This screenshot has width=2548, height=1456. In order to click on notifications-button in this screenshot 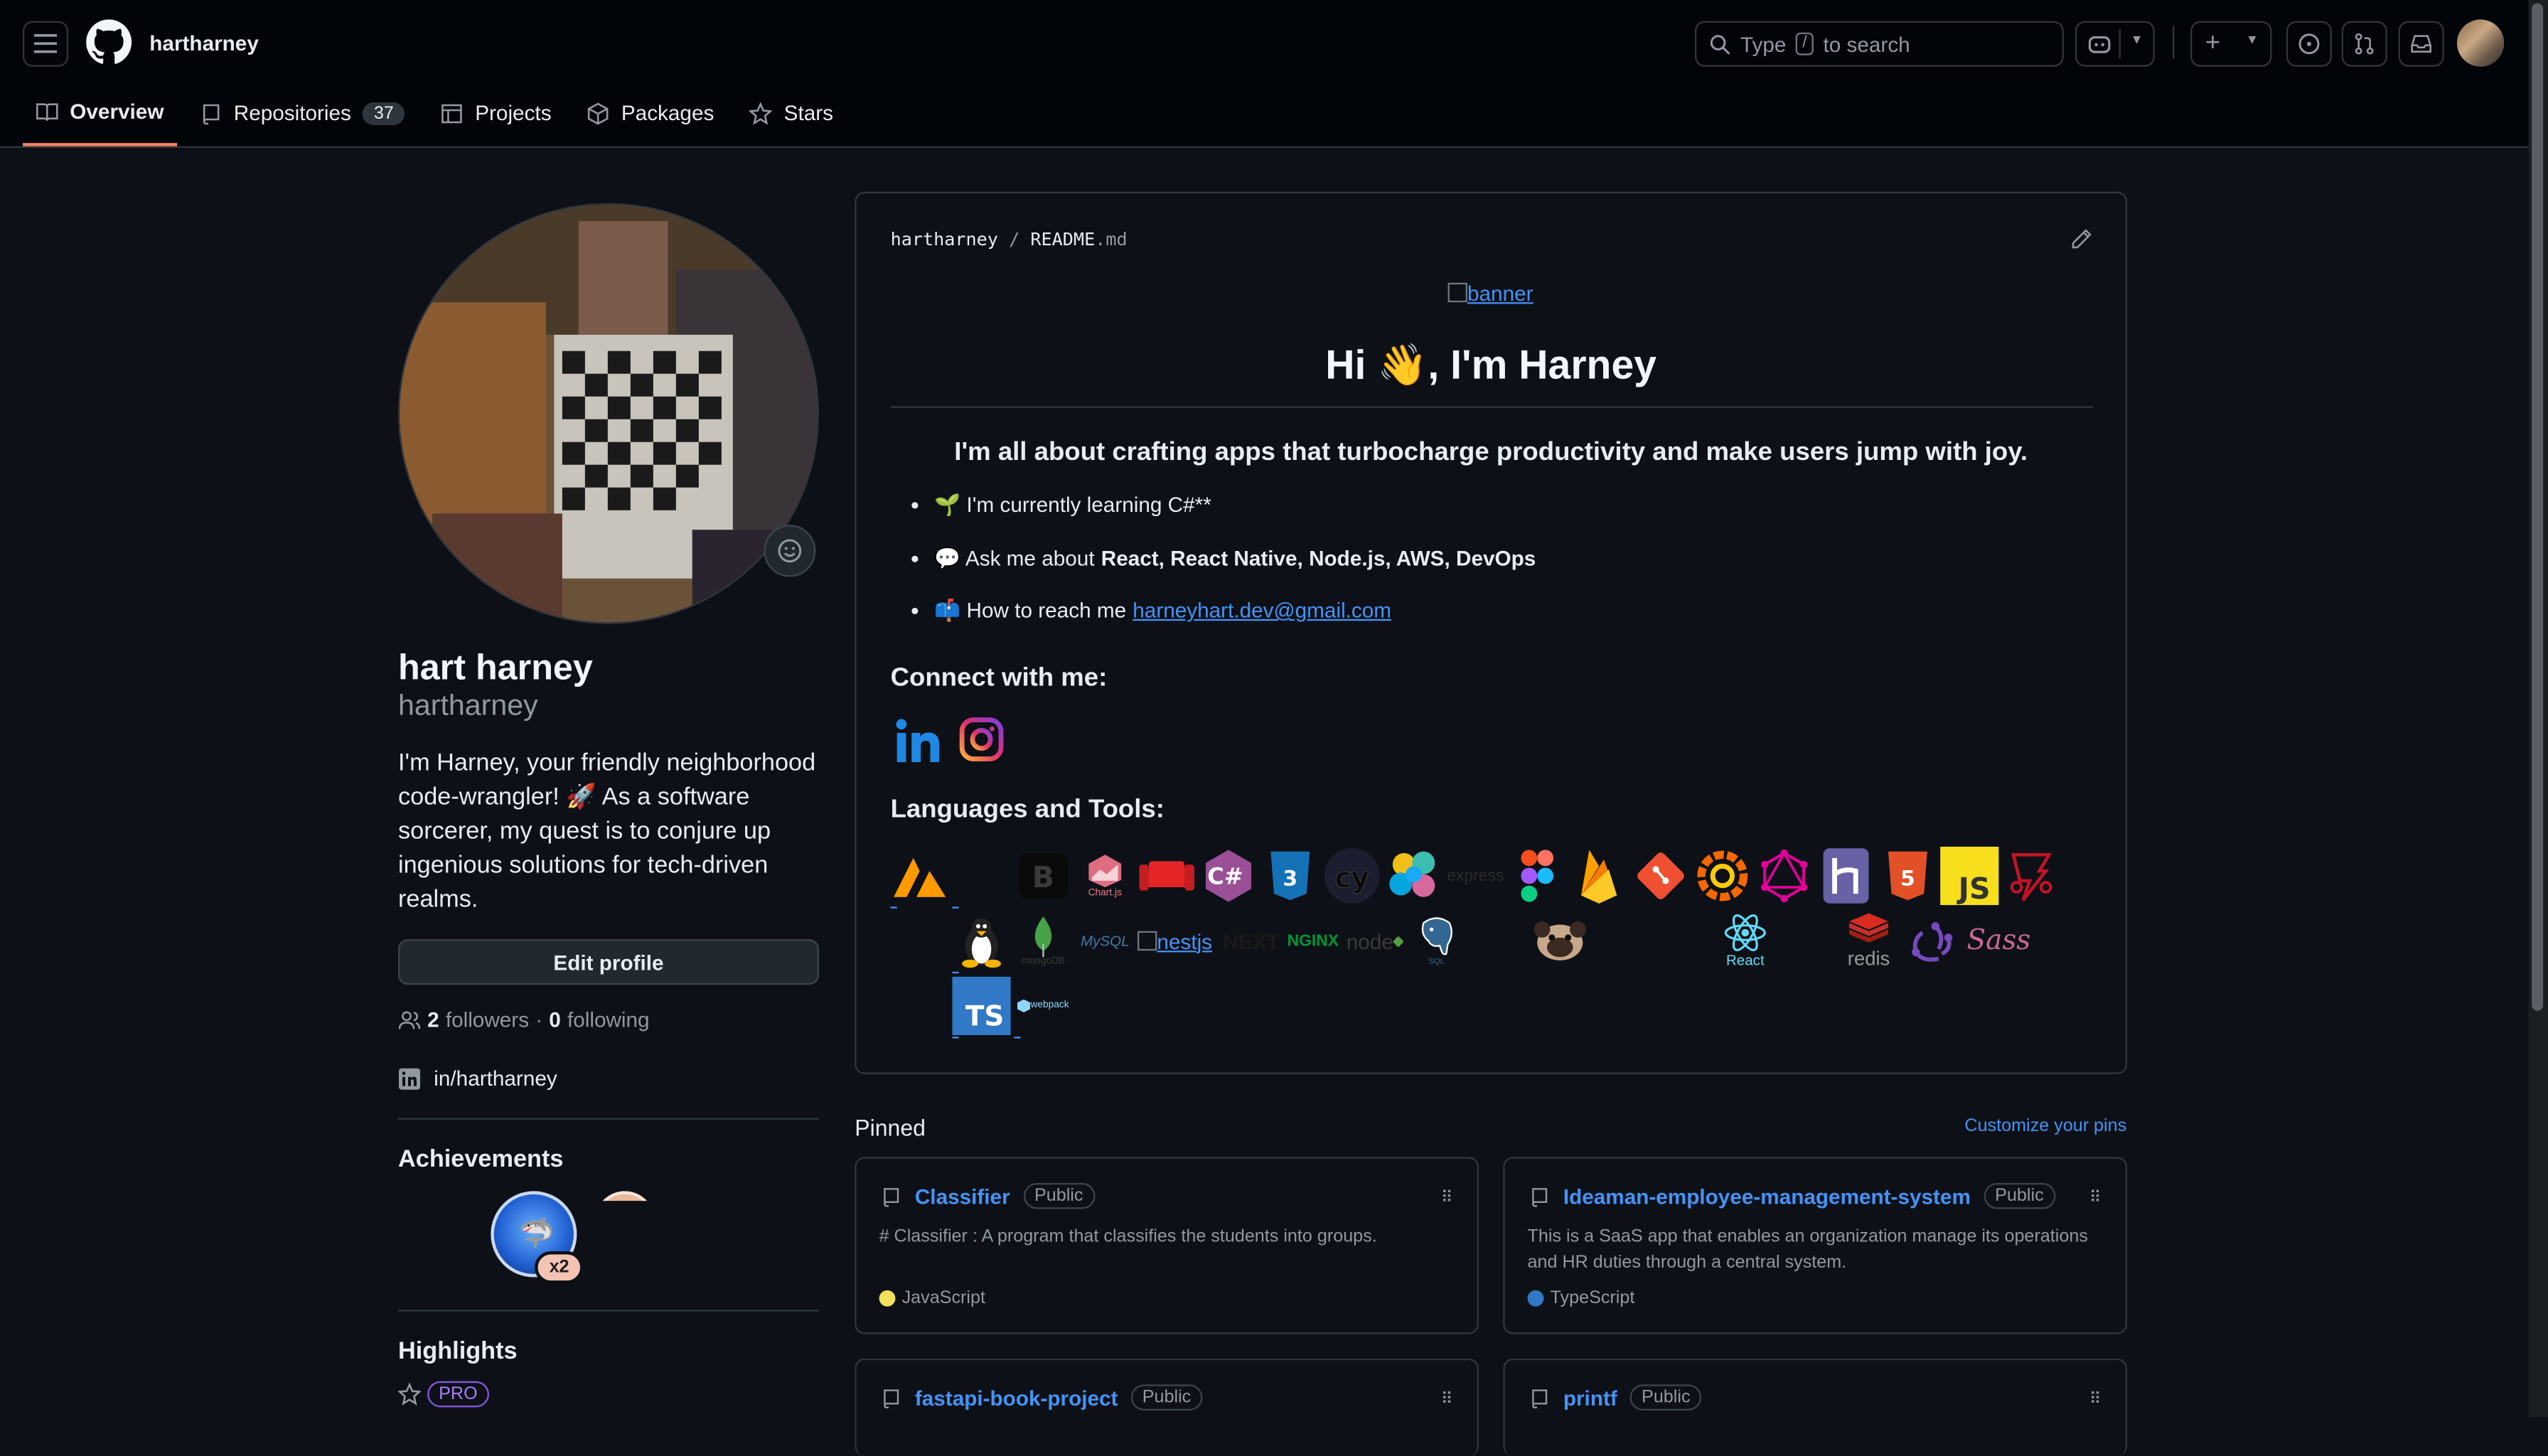, I will do `click(2421, 44)`.